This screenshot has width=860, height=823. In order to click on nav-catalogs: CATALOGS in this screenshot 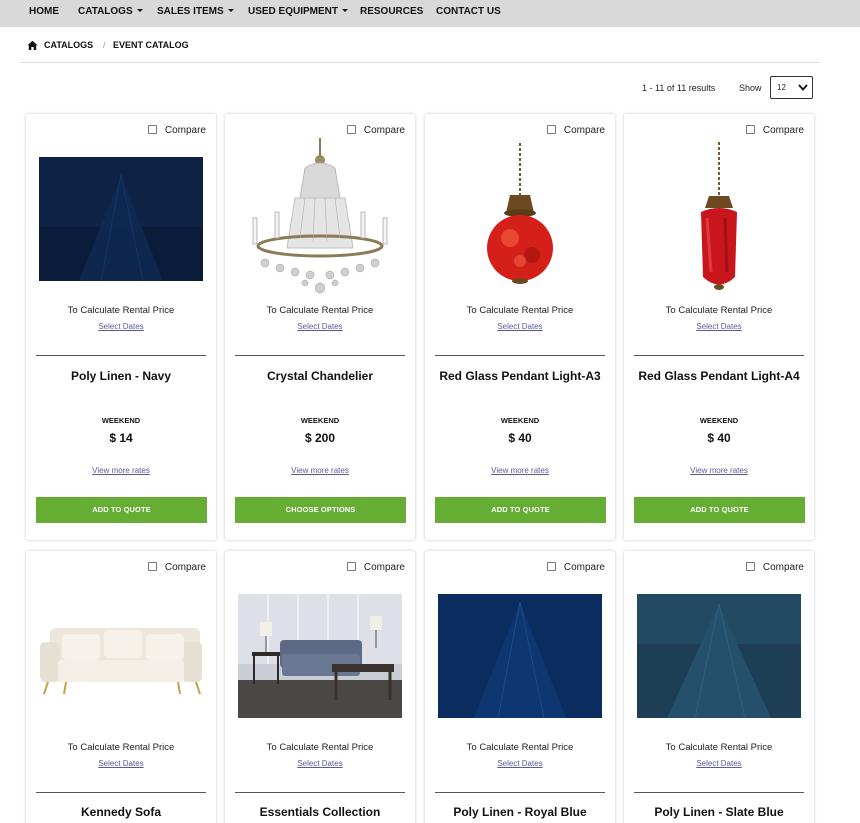, I will do `click(110, 13)`.